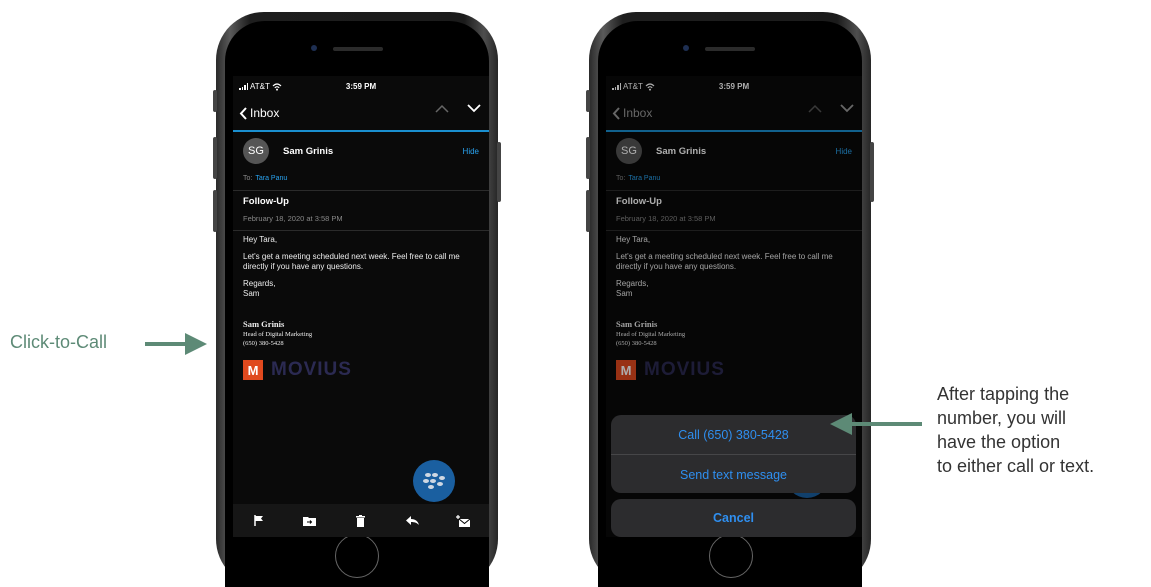 This screenshot has width=1151, height=587. Describe the element at coordinates (265, 113) in the screenshot. I see `back-label: Inbox` at that location.